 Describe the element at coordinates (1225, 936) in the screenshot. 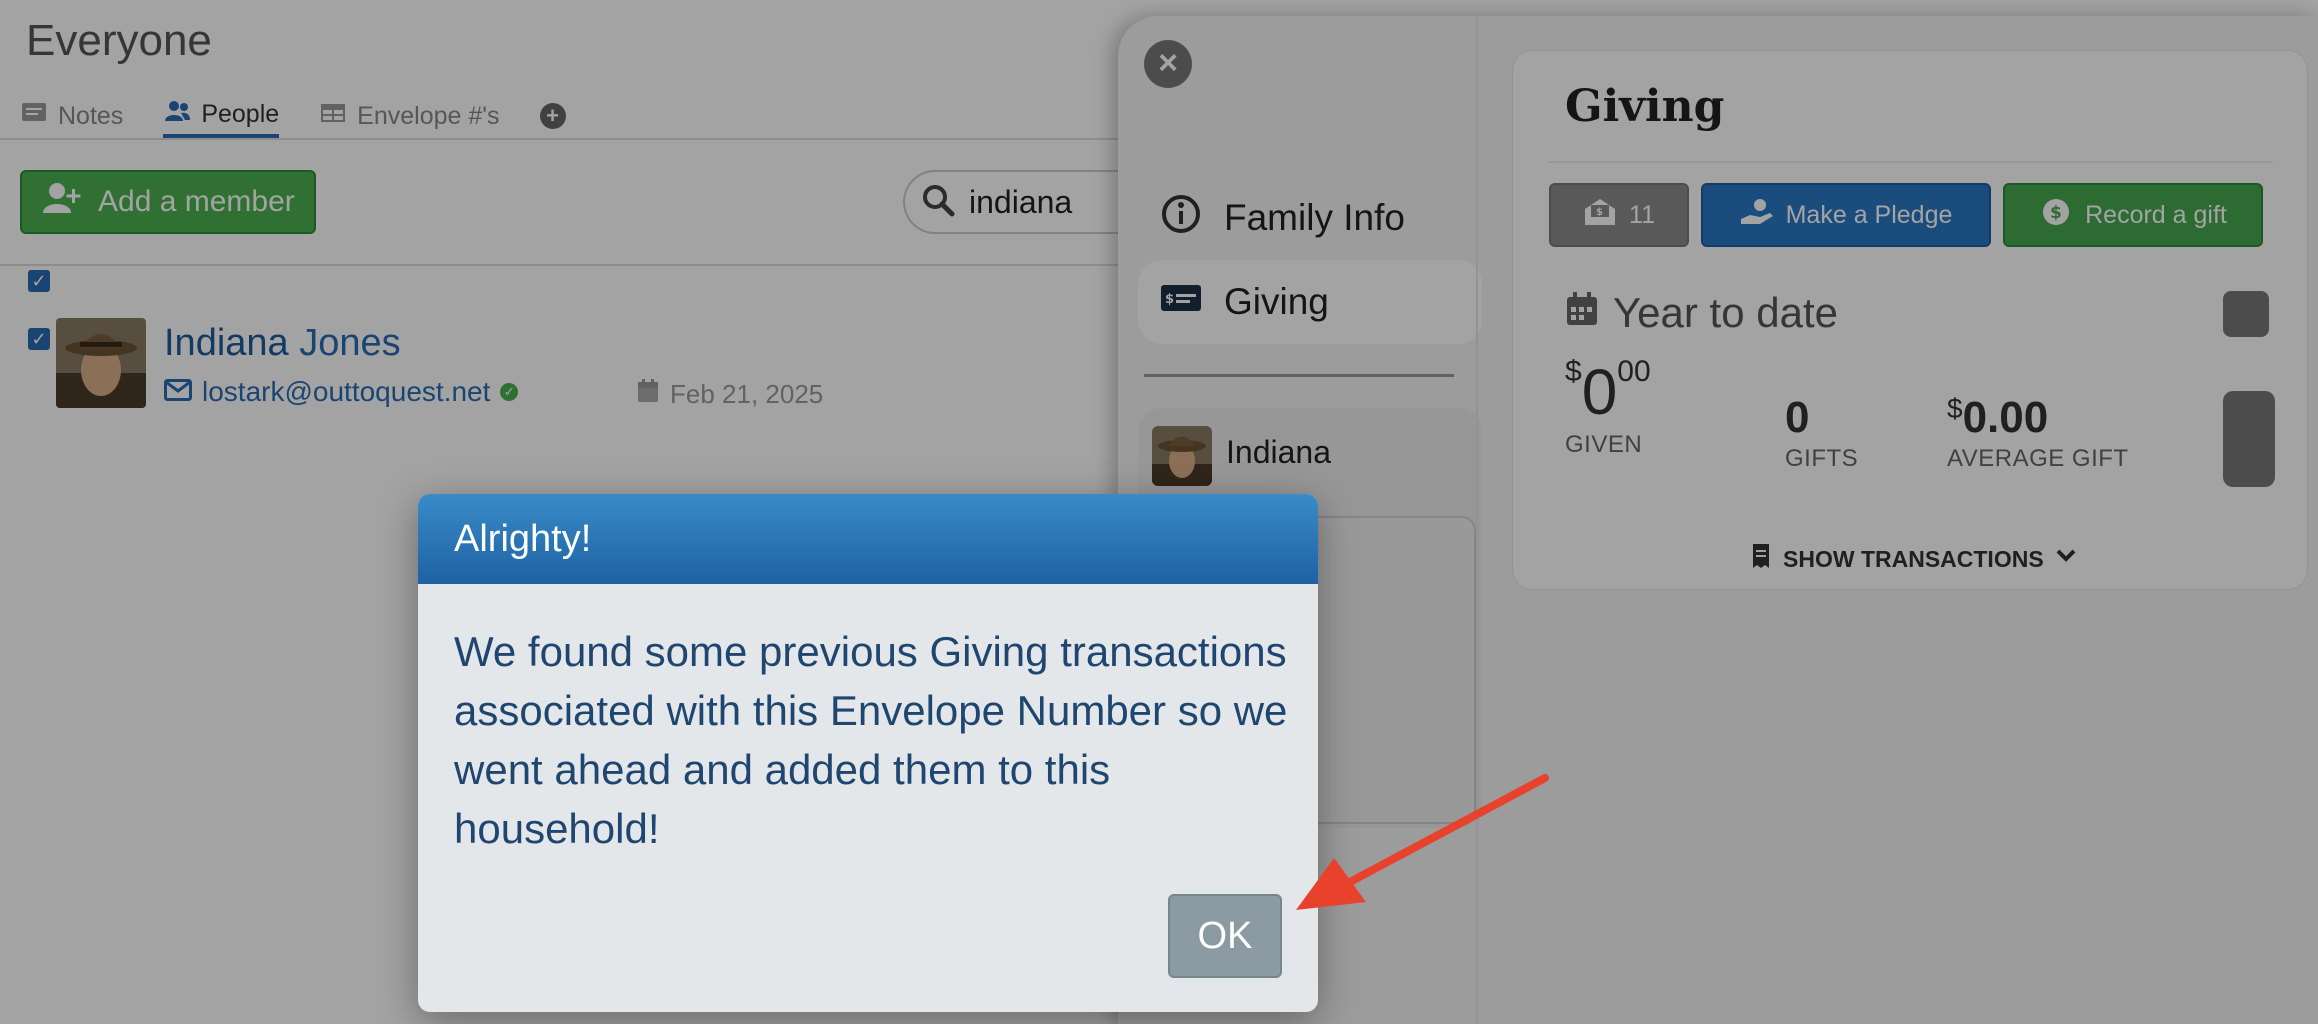

I see `ok-button: OK` at that location.